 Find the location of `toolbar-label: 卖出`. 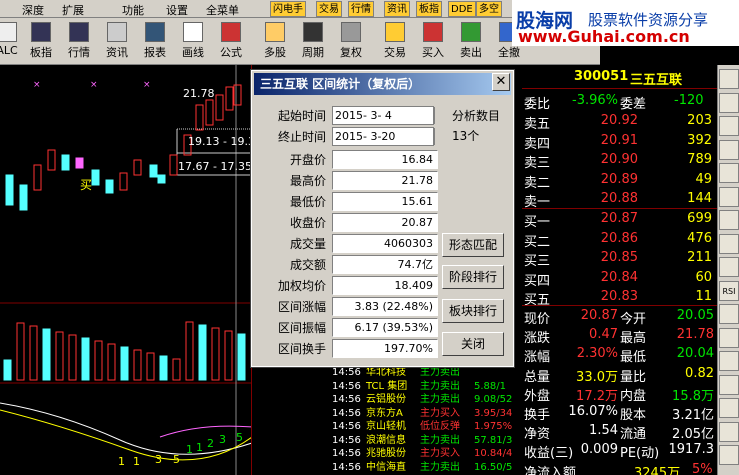

toolbar-label: 卖出 is located at coordinates (471, 52).